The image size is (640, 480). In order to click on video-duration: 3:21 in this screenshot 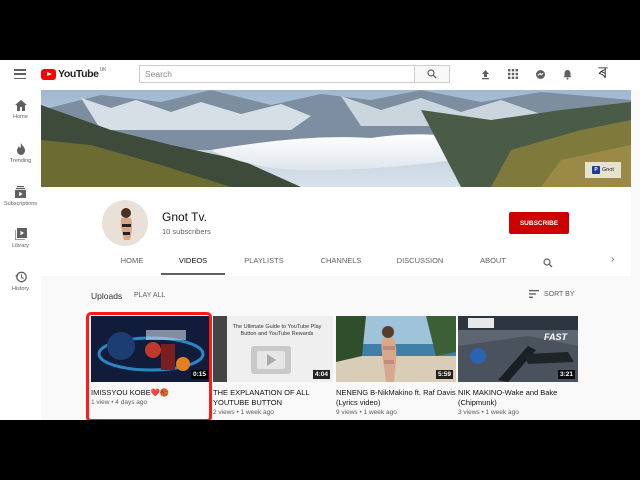, I will do `click(566, 374)`.